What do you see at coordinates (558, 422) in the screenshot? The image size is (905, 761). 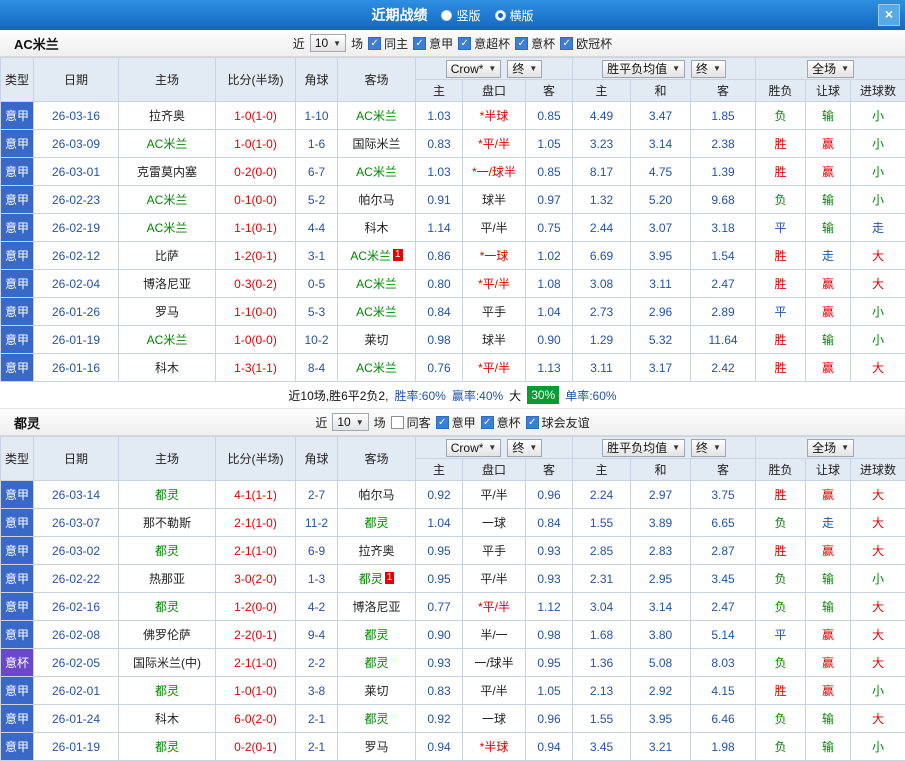 I see `filter-checkbox: ✓球会友谊` at bounding box center [558, 422].